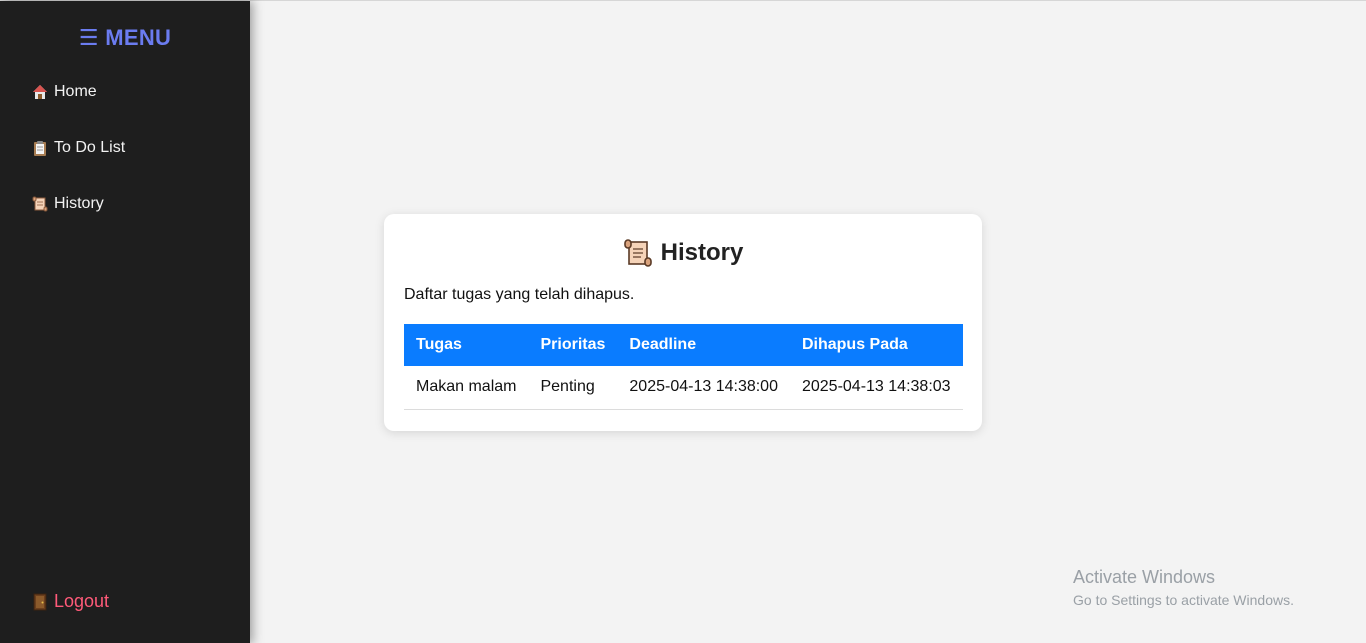 The width and height of the screenshot is (1366, 643). What do you see at coordinates (75, 91) in the screenshot?
I see `sidebar-item-label: Home` at bounding box center [75, 91].